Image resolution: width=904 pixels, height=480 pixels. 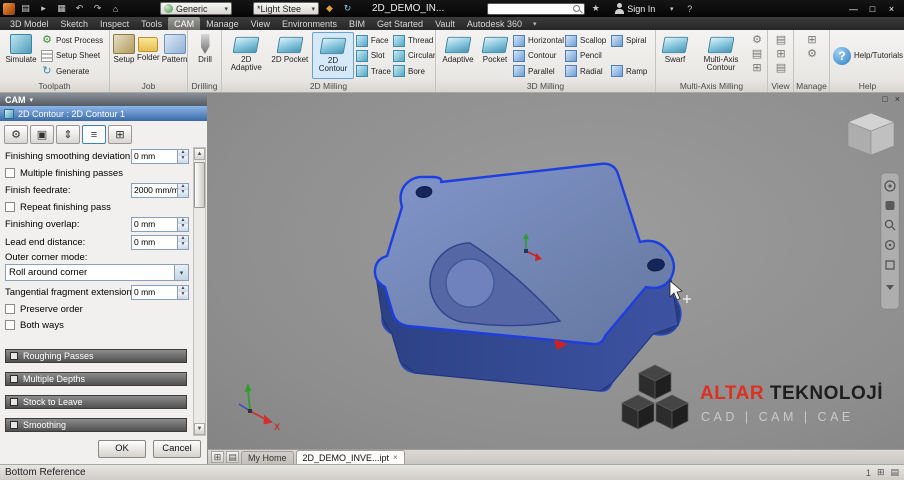 What do you see at coordinates (545, 85) in the screenshot?
I see `ribbon-group-label: 3D Milling` at bounding box center [545, 85].